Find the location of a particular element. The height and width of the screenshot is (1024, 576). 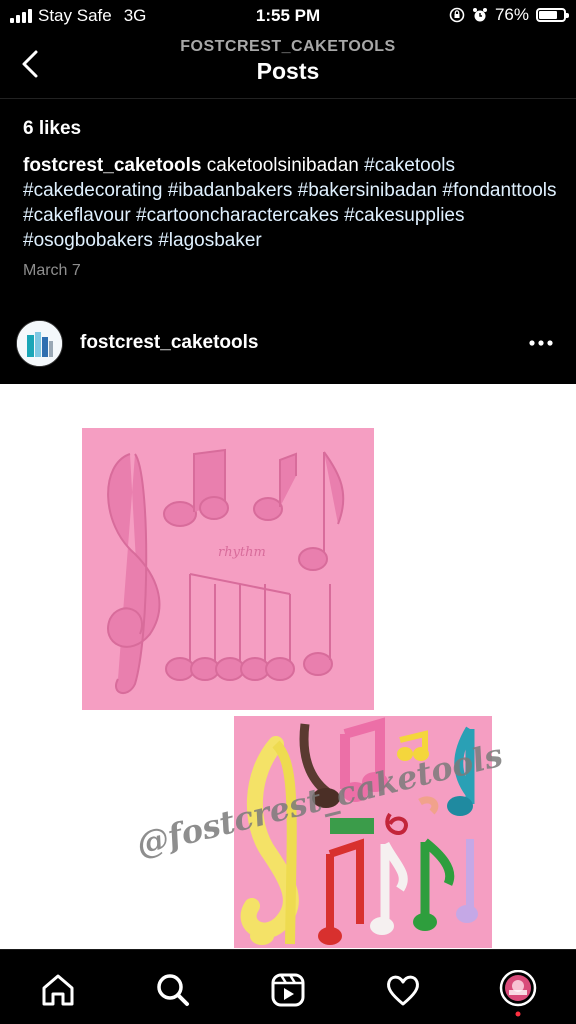

caption-text: caketoolsinibadan is located at coordinates (282, 165).